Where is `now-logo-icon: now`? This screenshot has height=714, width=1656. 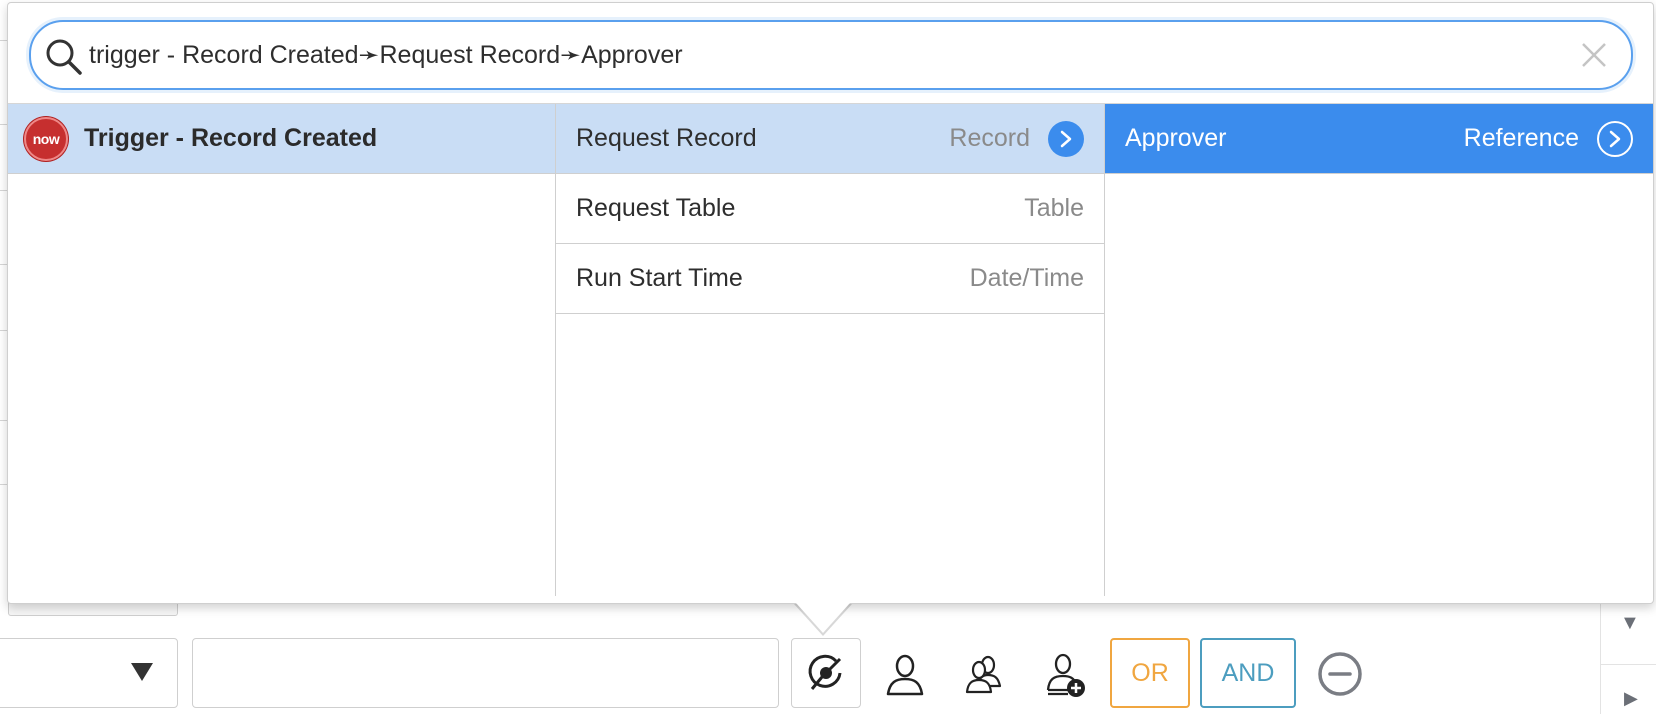 now-logo-icon: now is located at coordinates (46, 138).